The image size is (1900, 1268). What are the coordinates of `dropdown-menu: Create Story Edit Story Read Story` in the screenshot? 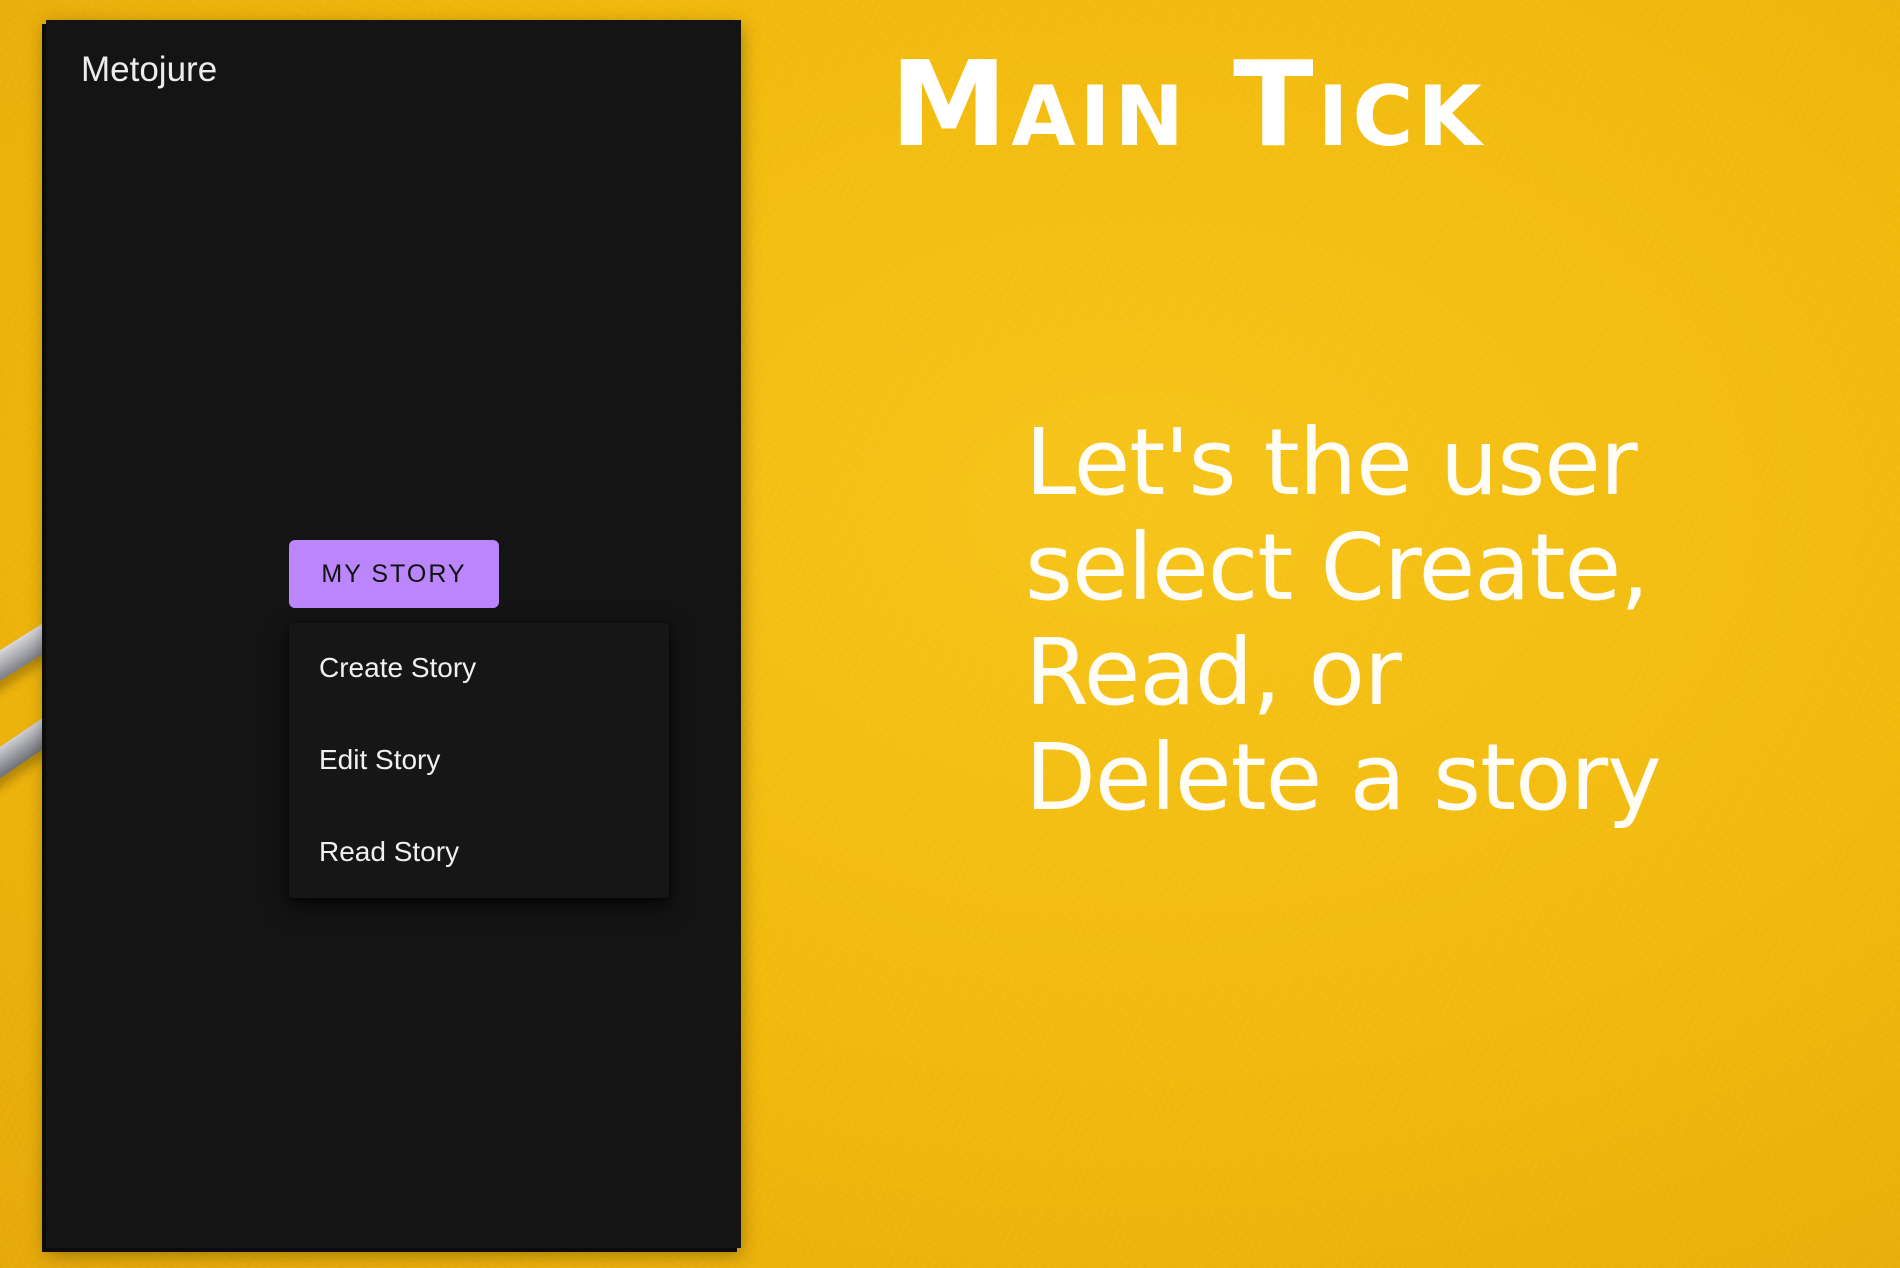 It's located at (479, 760).